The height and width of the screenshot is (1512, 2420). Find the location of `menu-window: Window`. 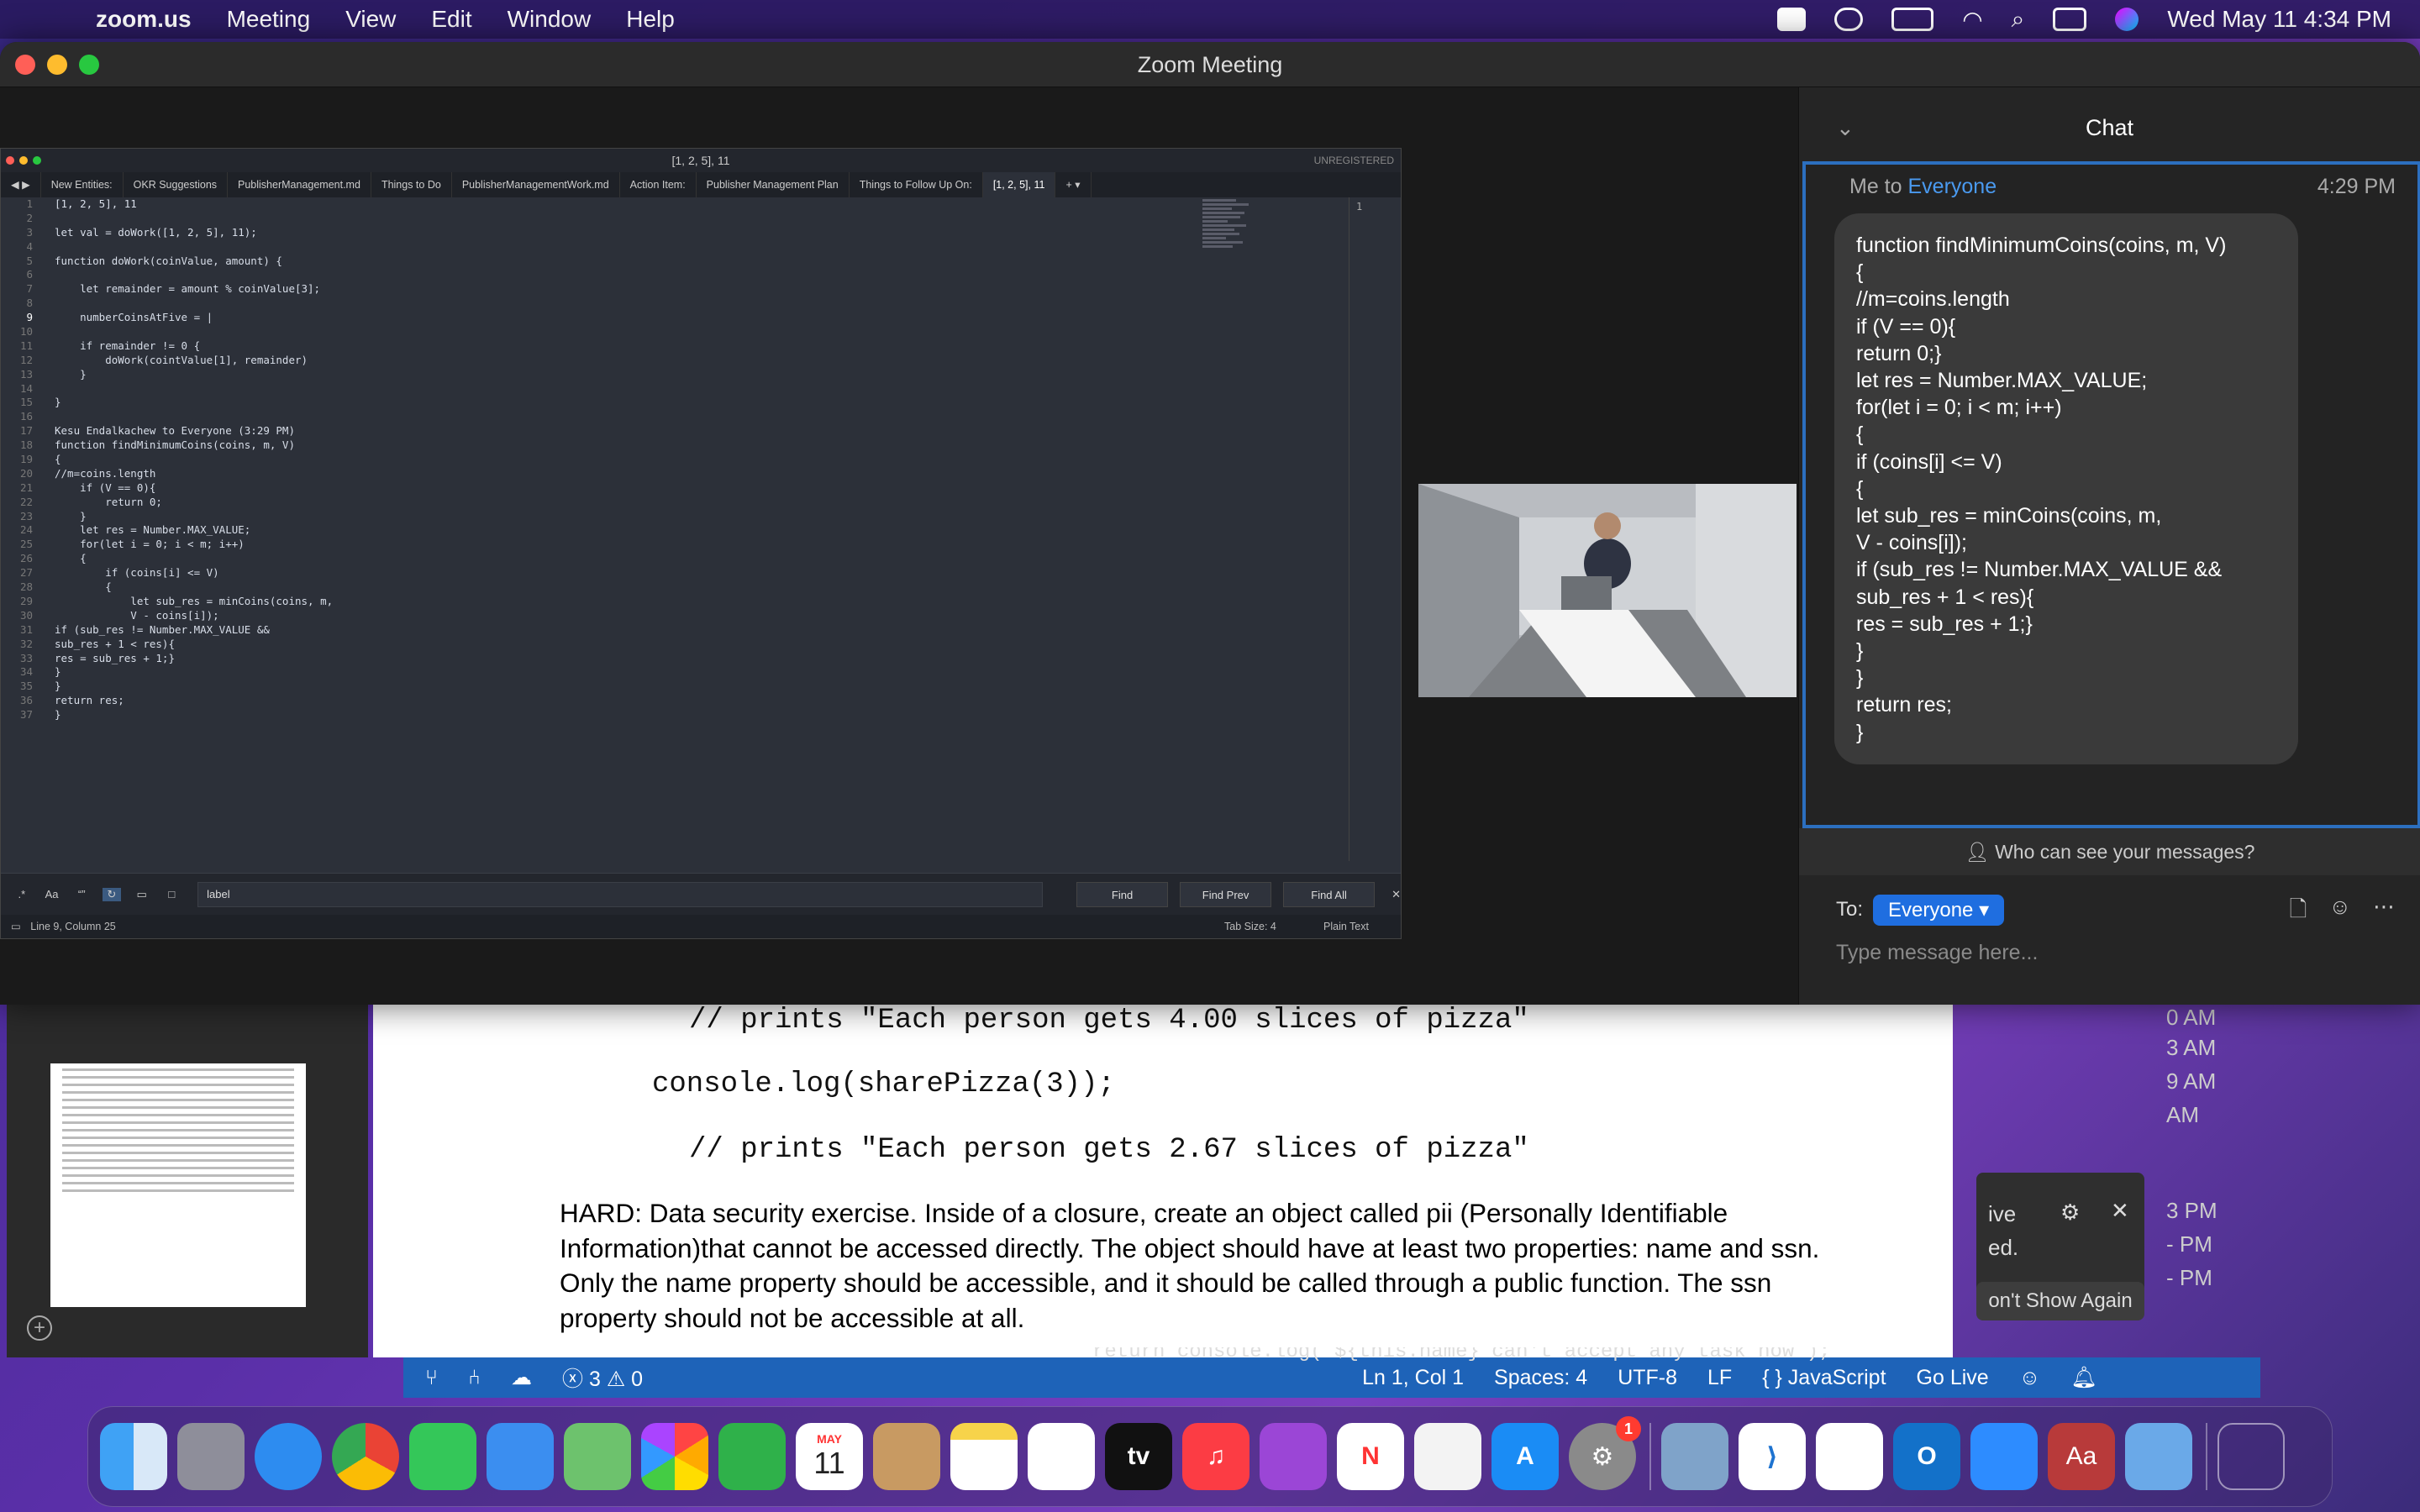

menu-window: Window is located at coordinates (550, 19).